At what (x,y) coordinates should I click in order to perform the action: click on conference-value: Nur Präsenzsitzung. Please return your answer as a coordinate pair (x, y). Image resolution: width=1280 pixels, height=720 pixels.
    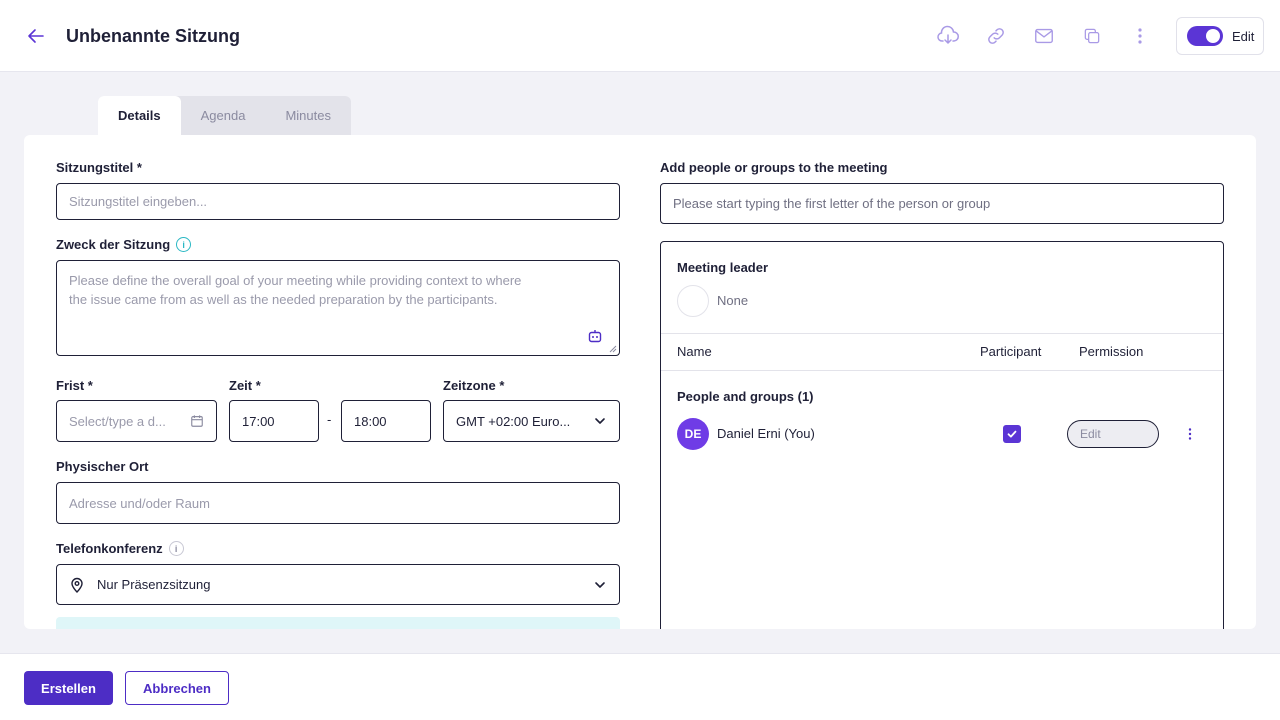
    Looking at the image, I should click on (154, 584).